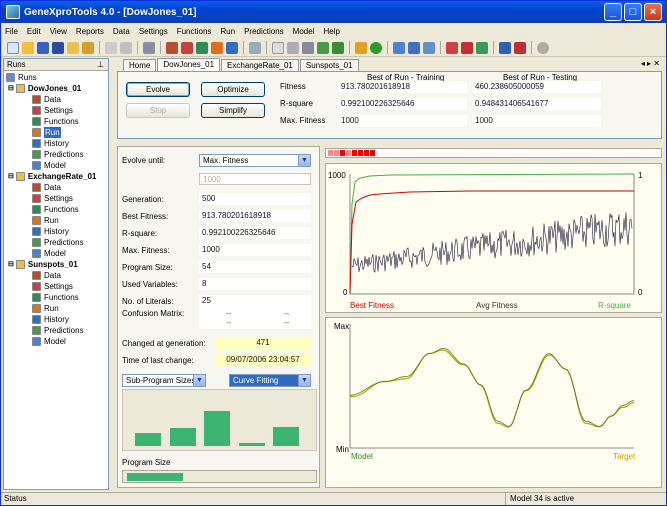  I want to click on menu-file: File, so click(11, 31).